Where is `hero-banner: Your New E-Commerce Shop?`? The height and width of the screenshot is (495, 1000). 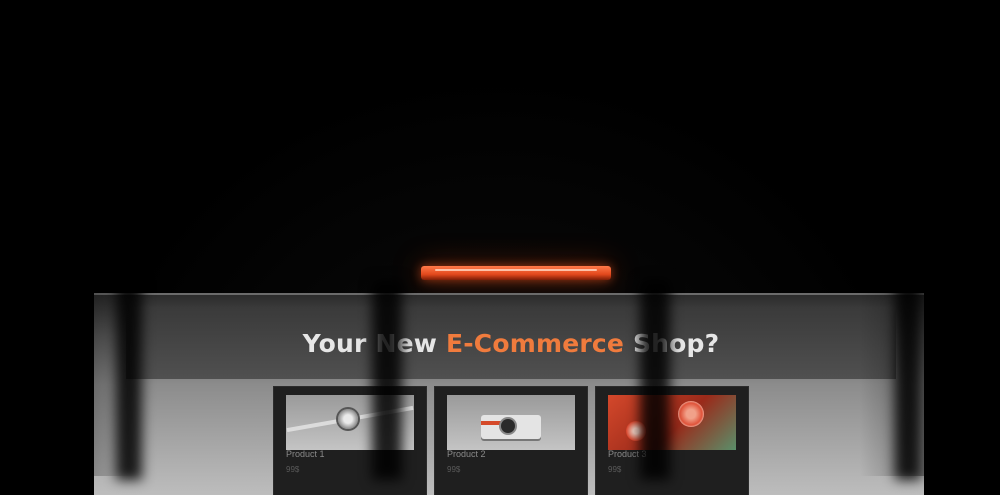 hero-banner: Your New E-Commerce Shop? is located at coordinates (511, 343).